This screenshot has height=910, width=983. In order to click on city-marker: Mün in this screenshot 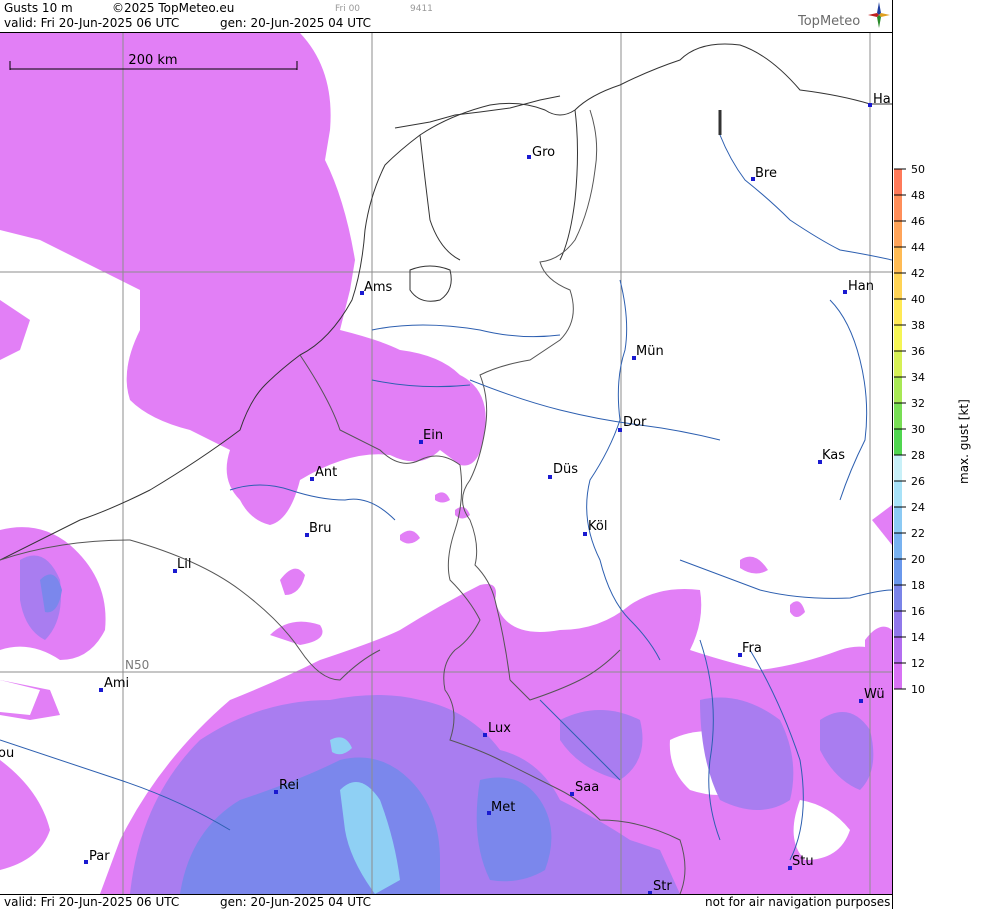, I will do `click(648, 352)`.